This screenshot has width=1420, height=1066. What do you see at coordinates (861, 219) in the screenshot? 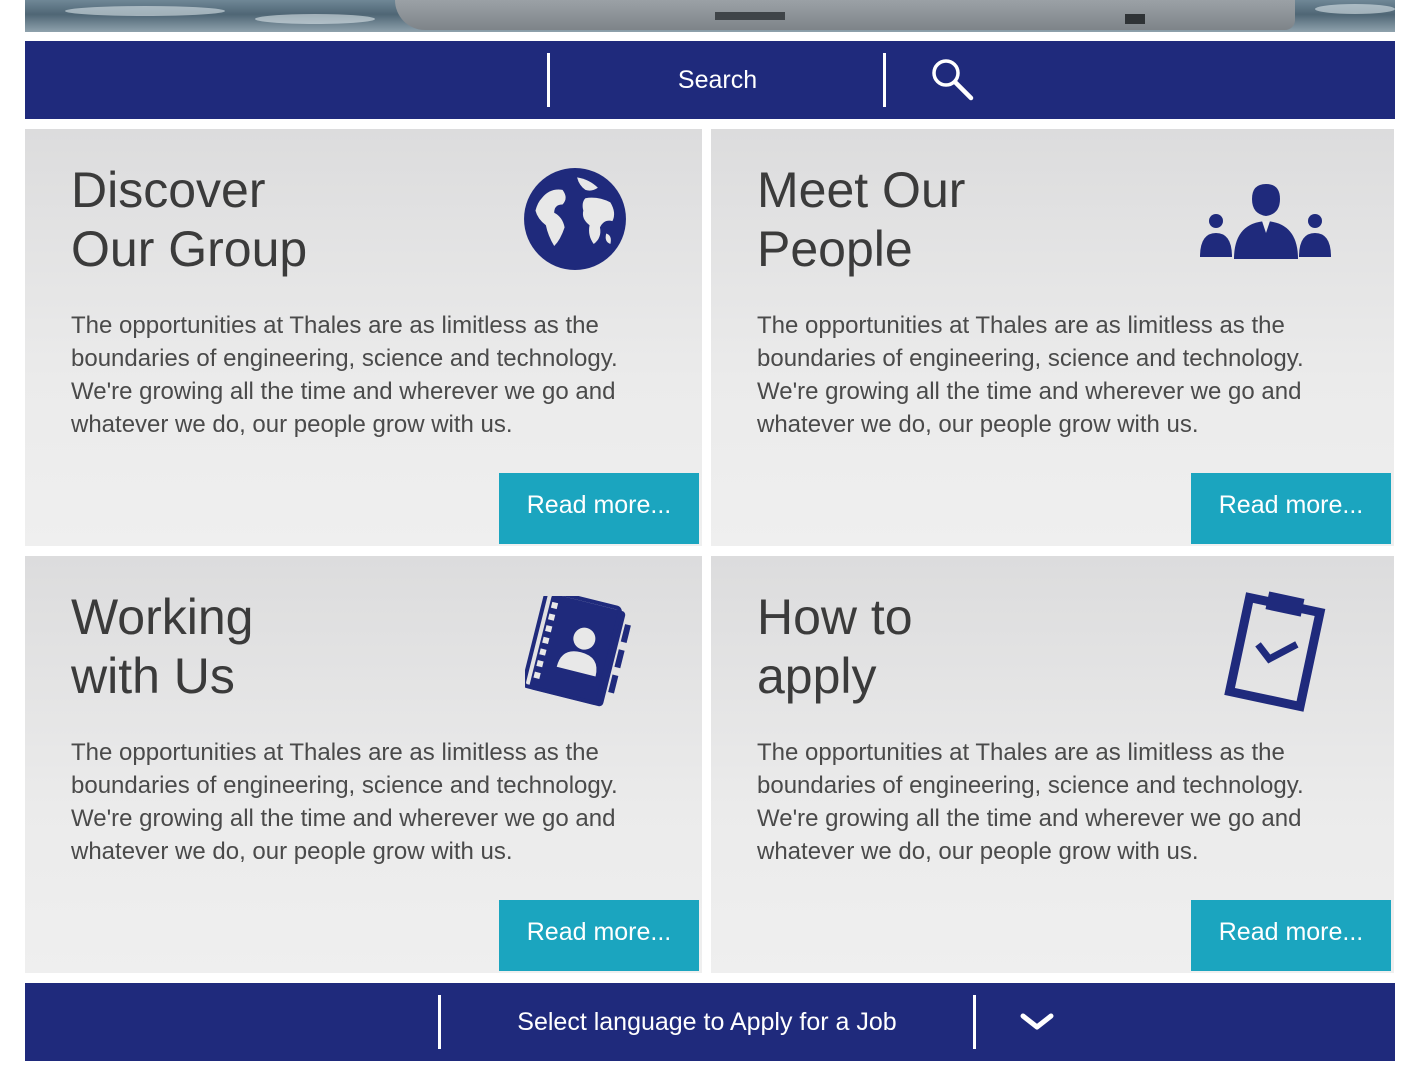
I see `card-title: Meet Our People` at bounding box center [861, 219].